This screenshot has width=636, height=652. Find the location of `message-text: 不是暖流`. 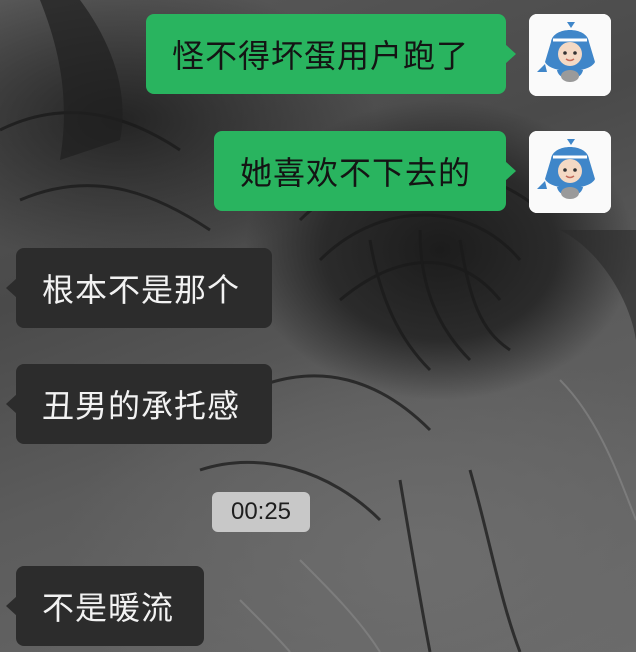

message-text: 不是暖流 is located at coordinates (108, 608).